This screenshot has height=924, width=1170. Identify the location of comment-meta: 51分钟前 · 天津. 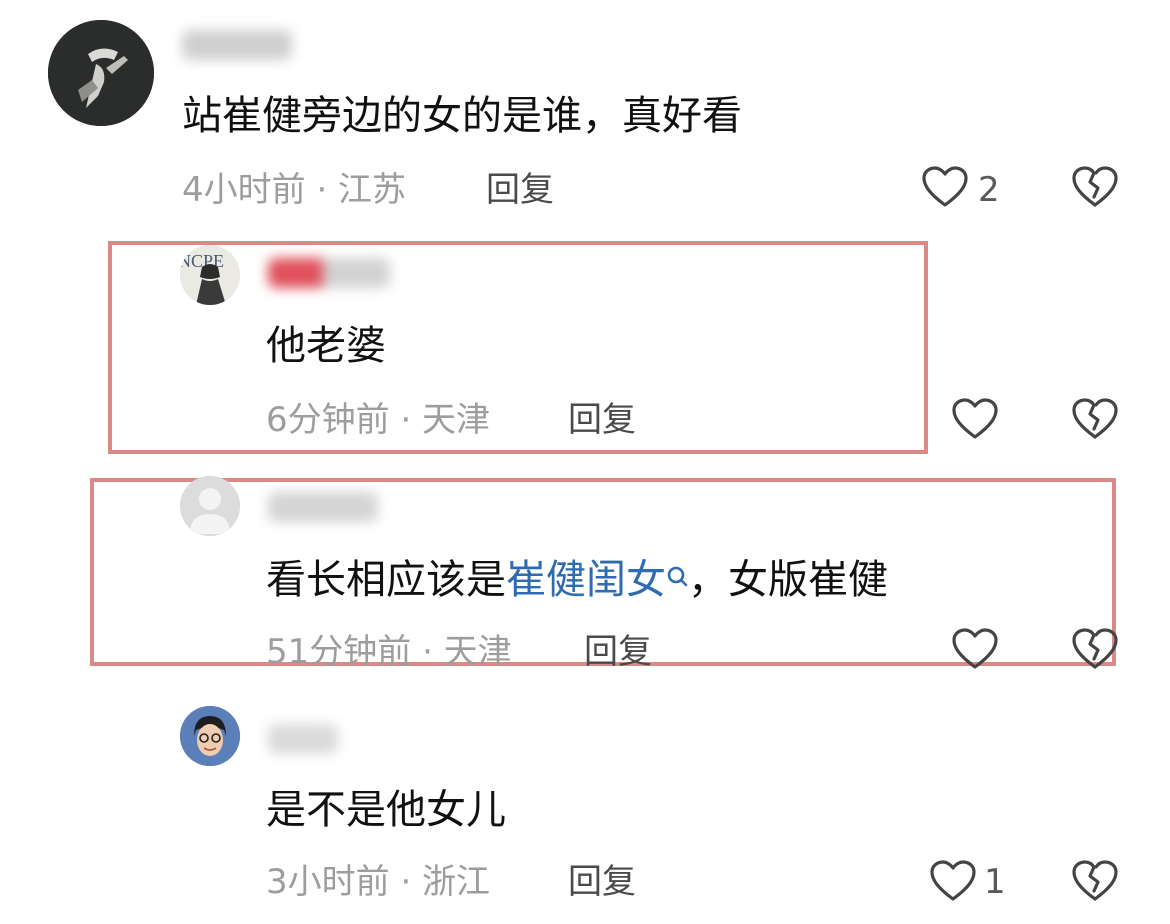
(389, 652).